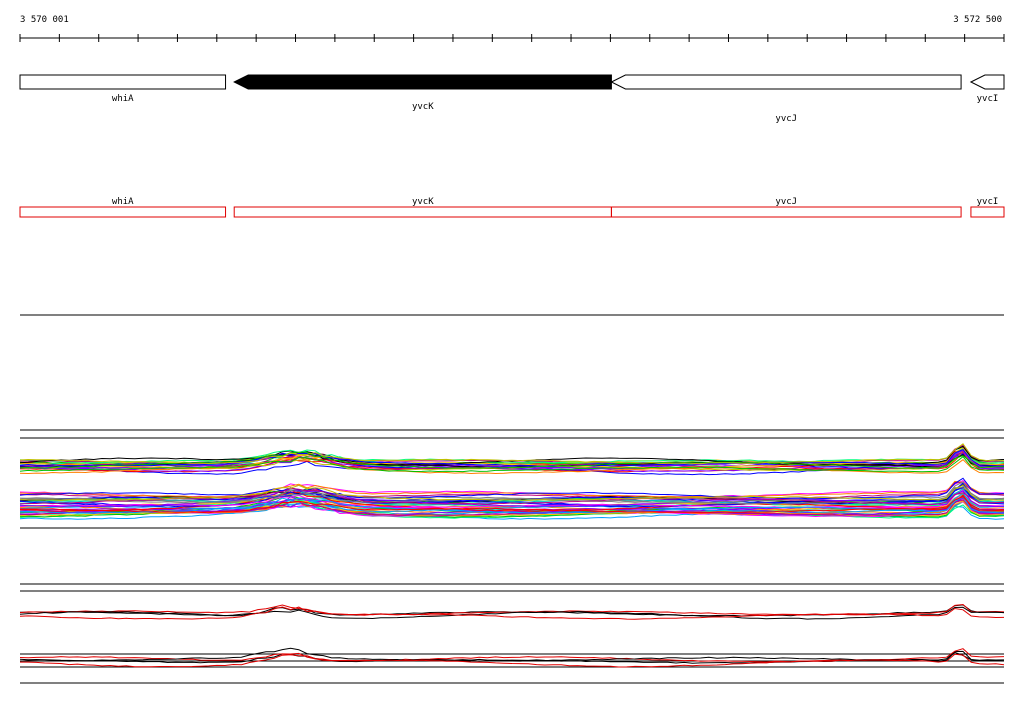 The image size is (1024, 714). I want to click on transcript-track: whiA yvcK yvcJ yvcI, so click(512, 207).